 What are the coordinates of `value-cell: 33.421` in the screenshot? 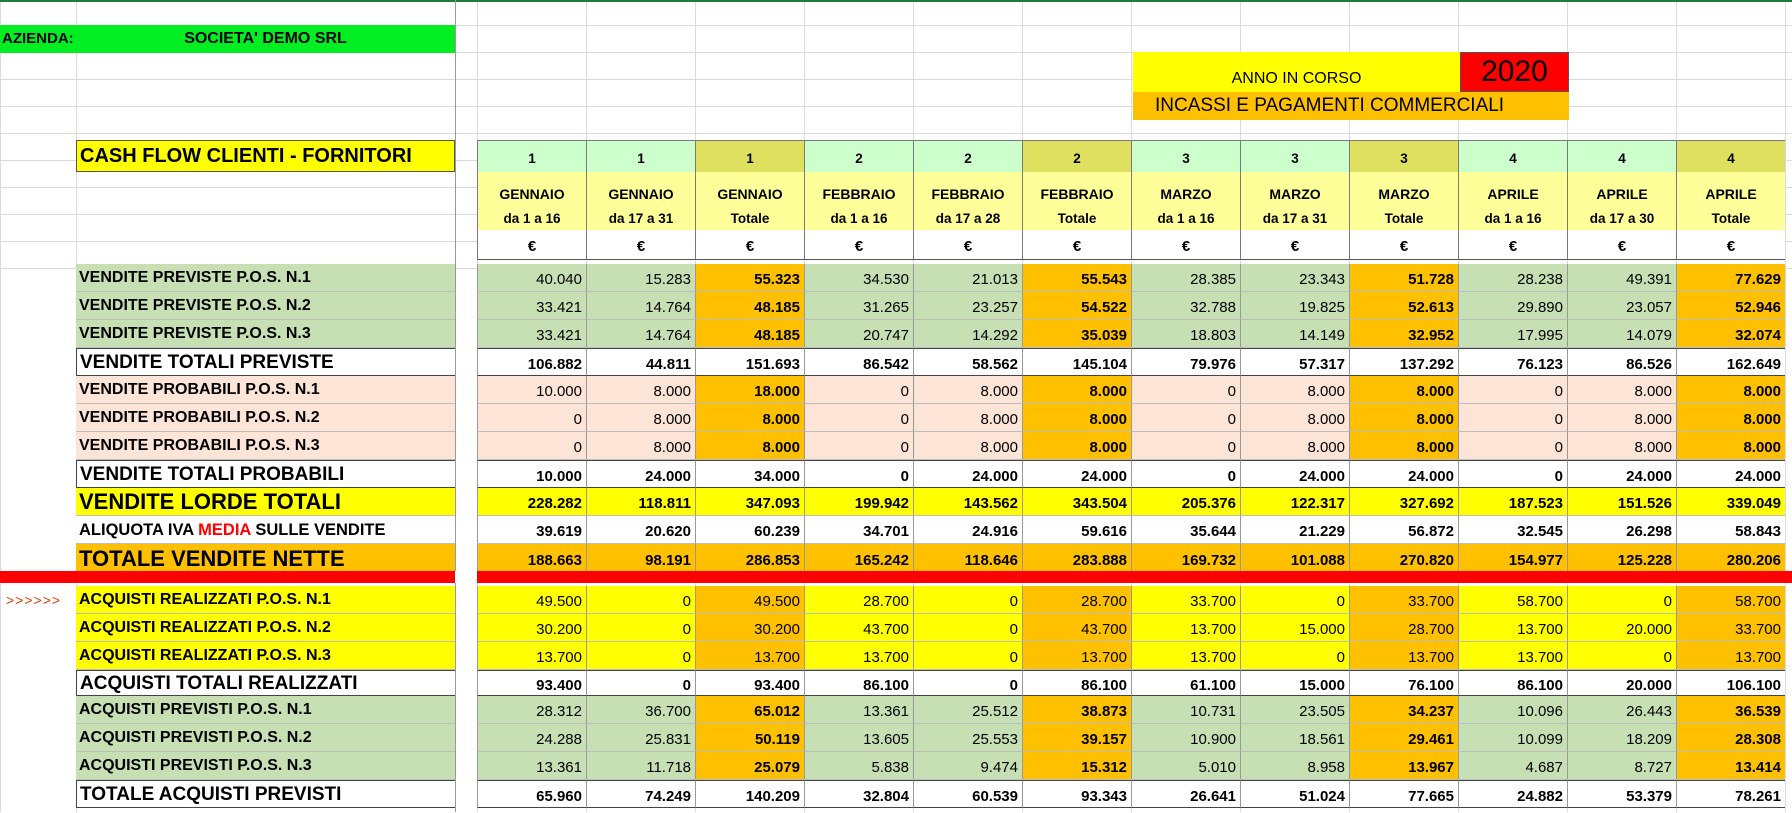 It's located at (531, 334).